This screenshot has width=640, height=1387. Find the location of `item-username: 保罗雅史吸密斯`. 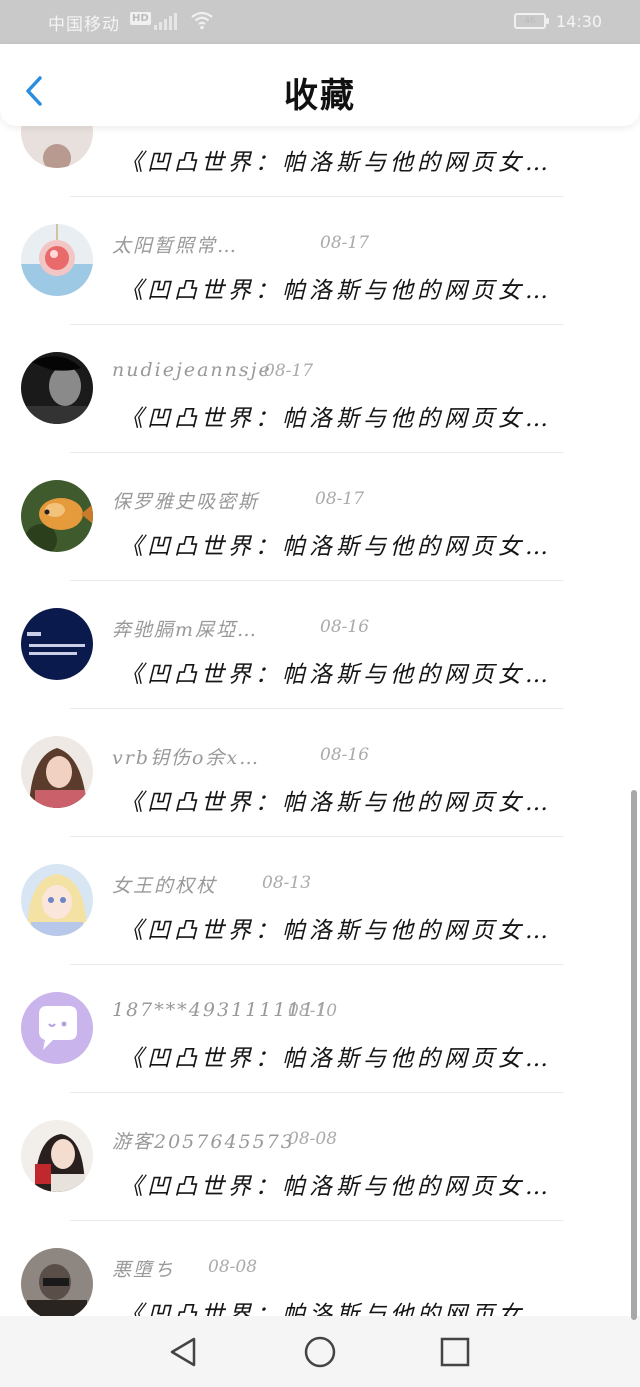

item-username: 保罗雅史吸密斯 is located at coordinates (186, 502).